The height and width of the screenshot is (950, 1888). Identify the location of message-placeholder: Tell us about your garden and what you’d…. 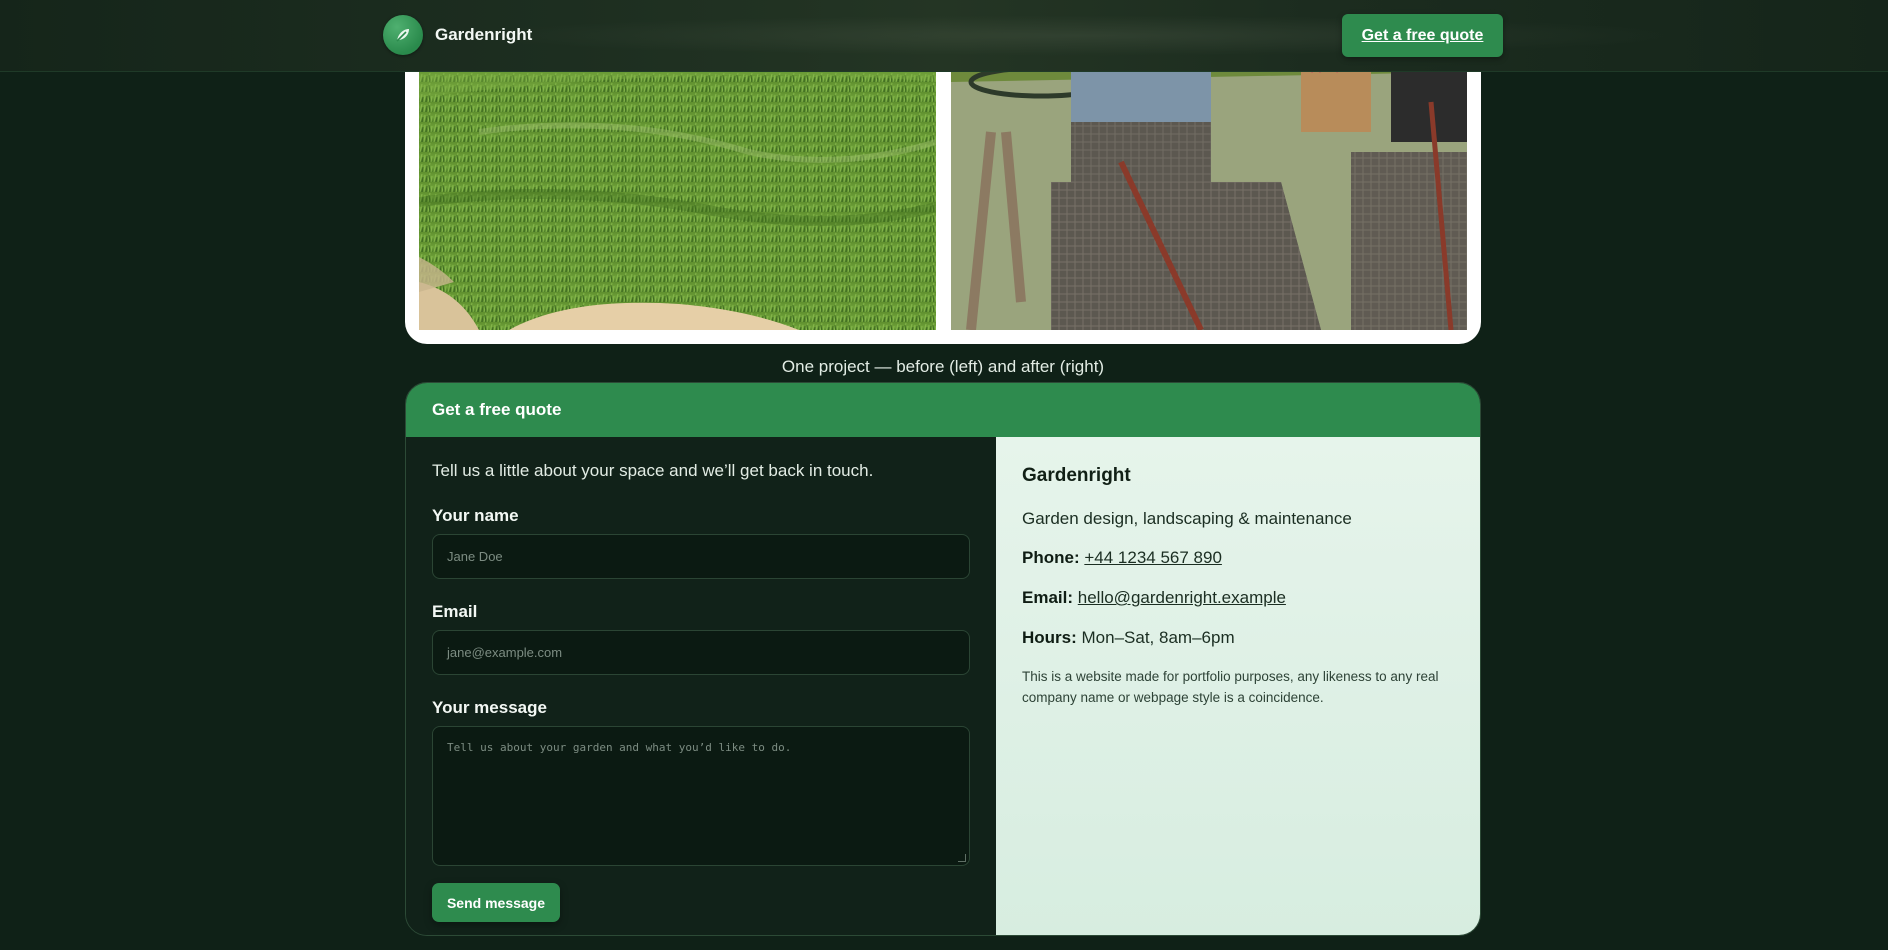
(619, 747).